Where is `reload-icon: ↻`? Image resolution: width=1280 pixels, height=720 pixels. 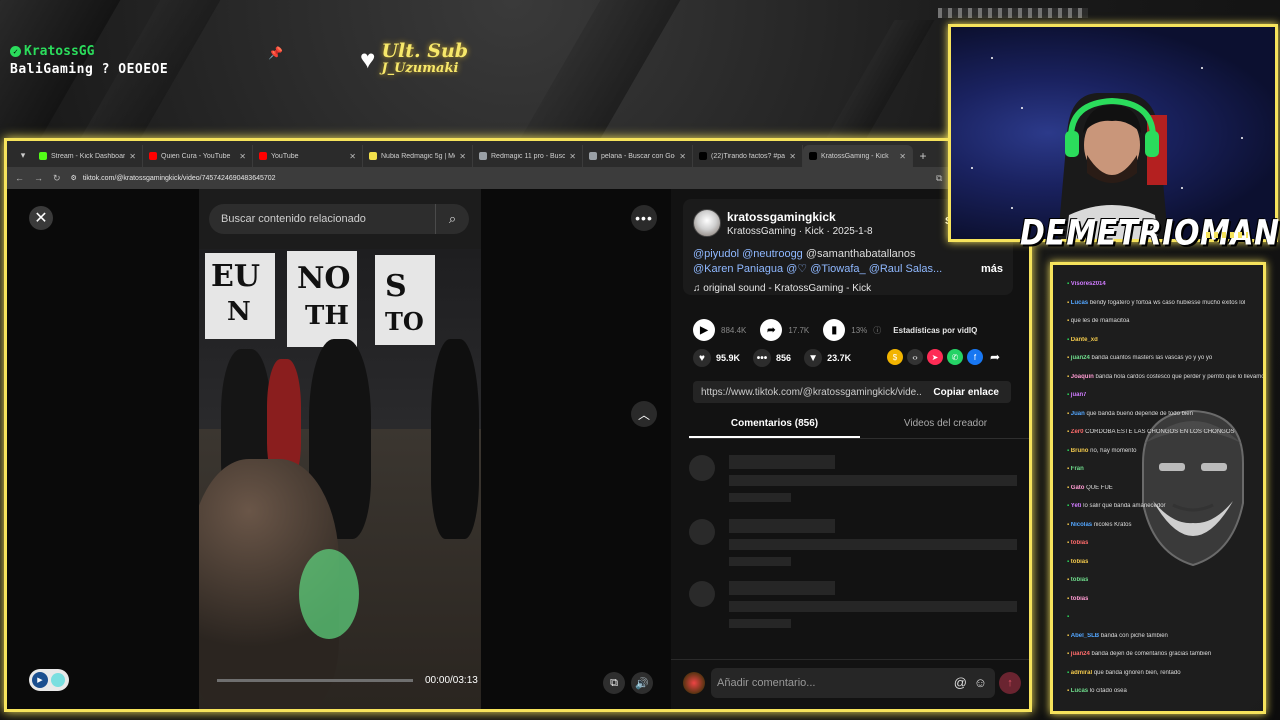
reload-icon: ↻ is located at coordinates (57, 178).